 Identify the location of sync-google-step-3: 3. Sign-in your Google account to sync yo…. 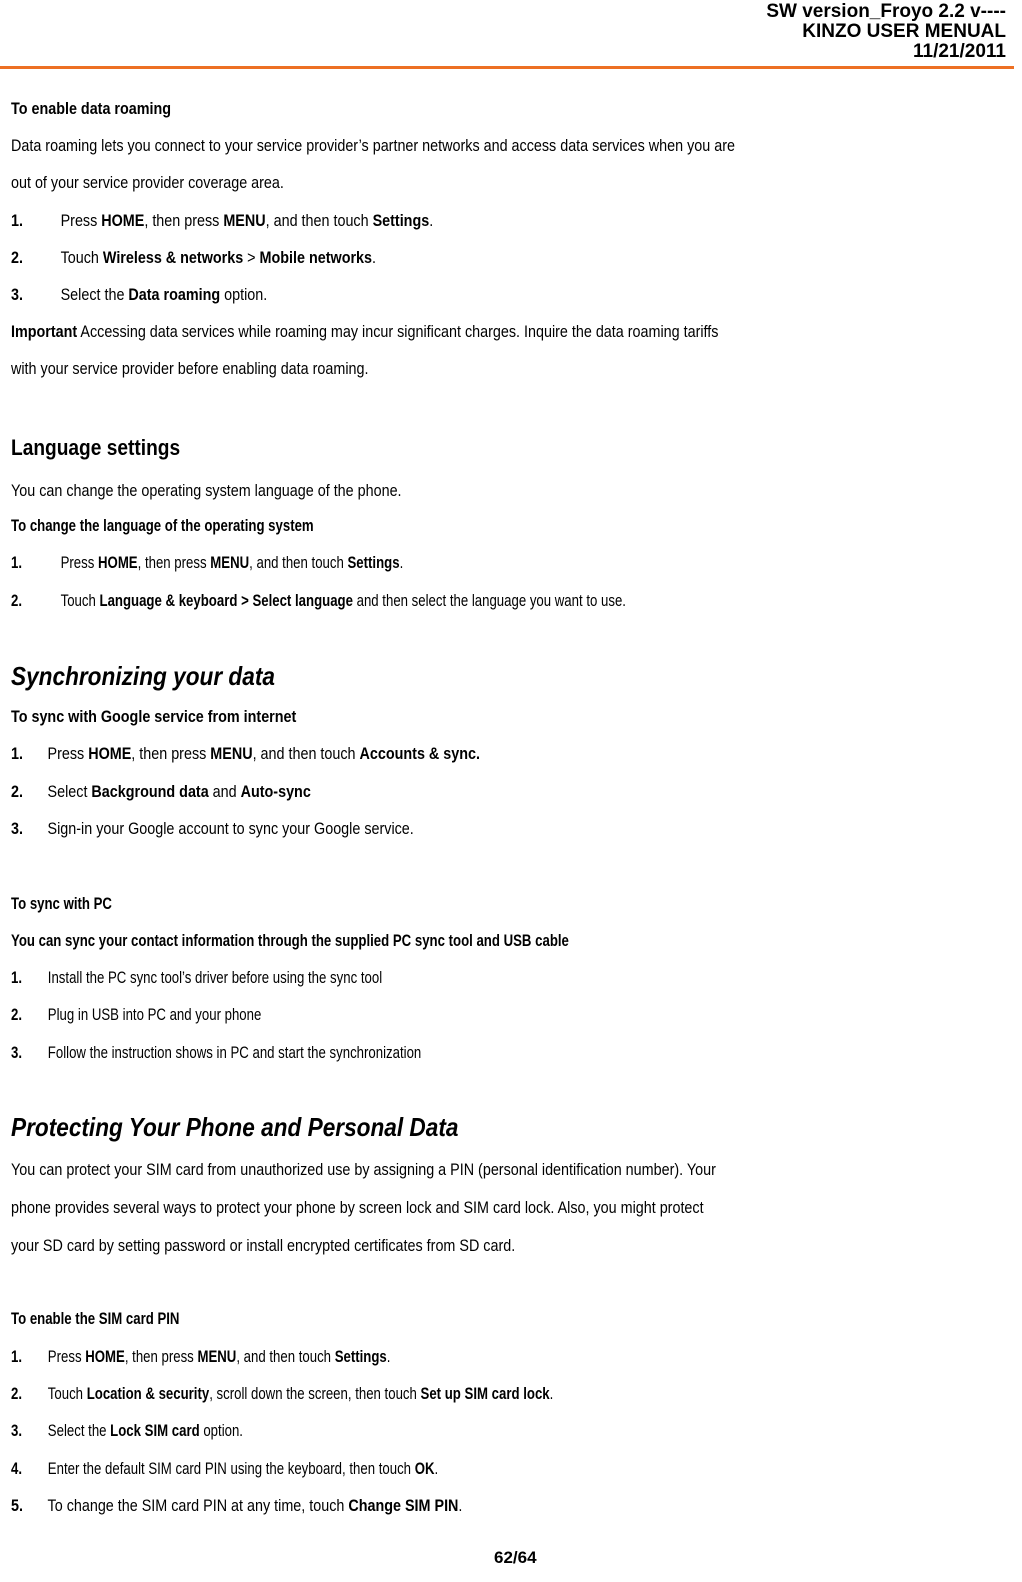
(212, 829).